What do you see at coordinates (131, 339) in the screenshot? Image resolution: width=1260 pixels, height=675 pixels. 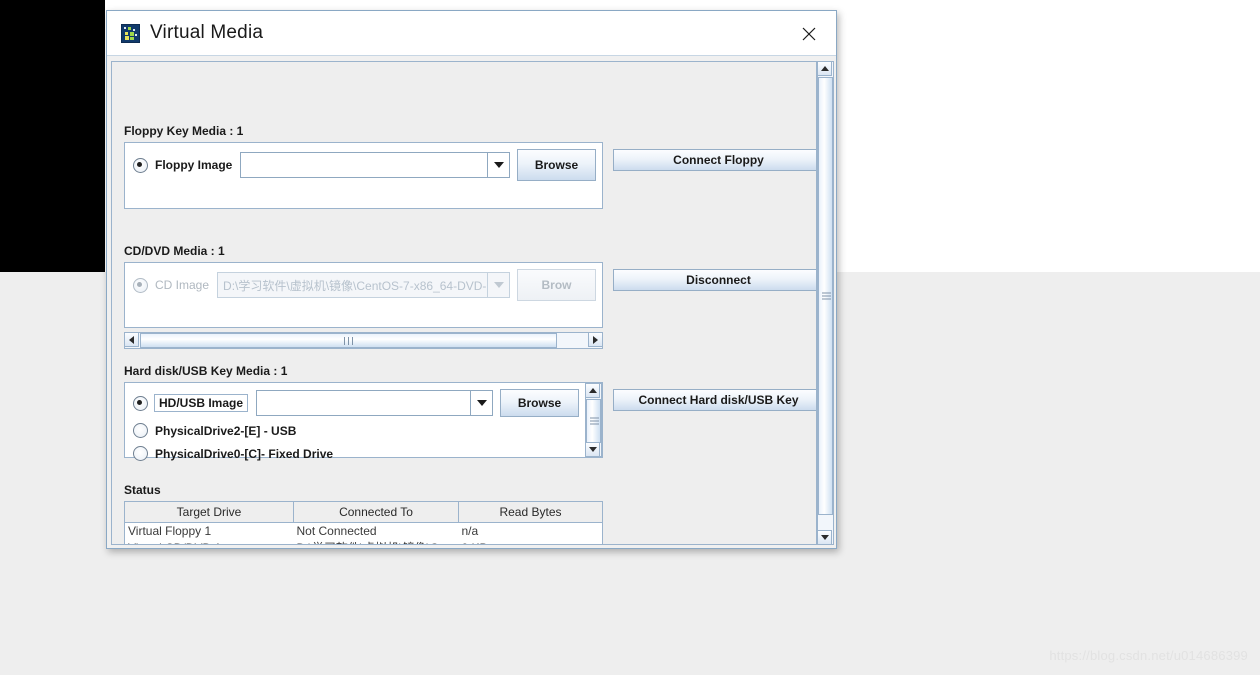 I see `scroll-left-icon` at bounding box center [131, 339].